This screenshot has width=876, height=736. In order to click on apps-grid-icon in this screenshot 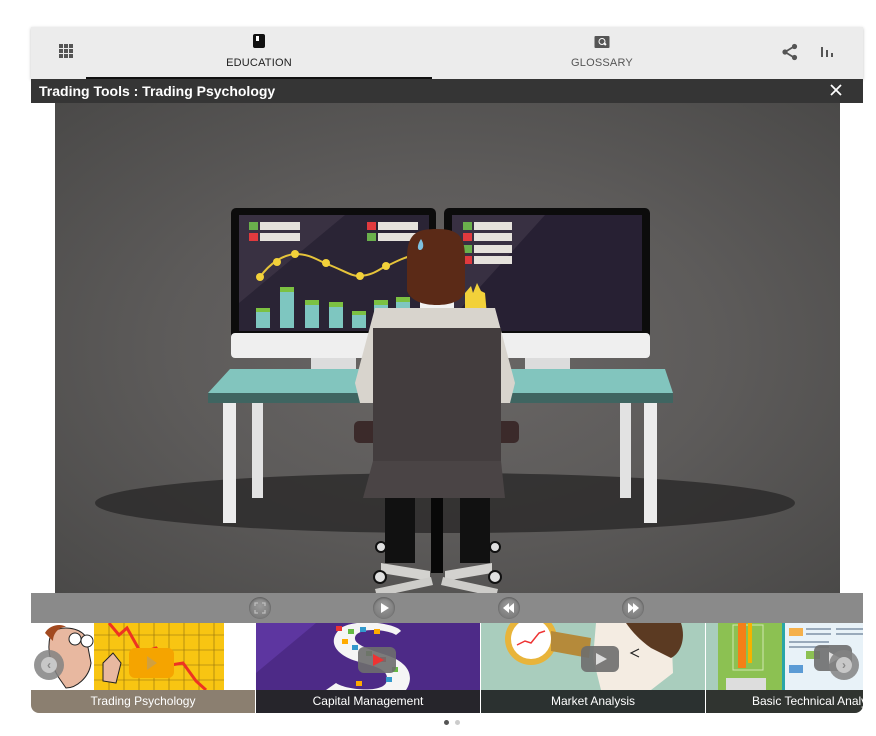, I will do `click(66, 51)`.